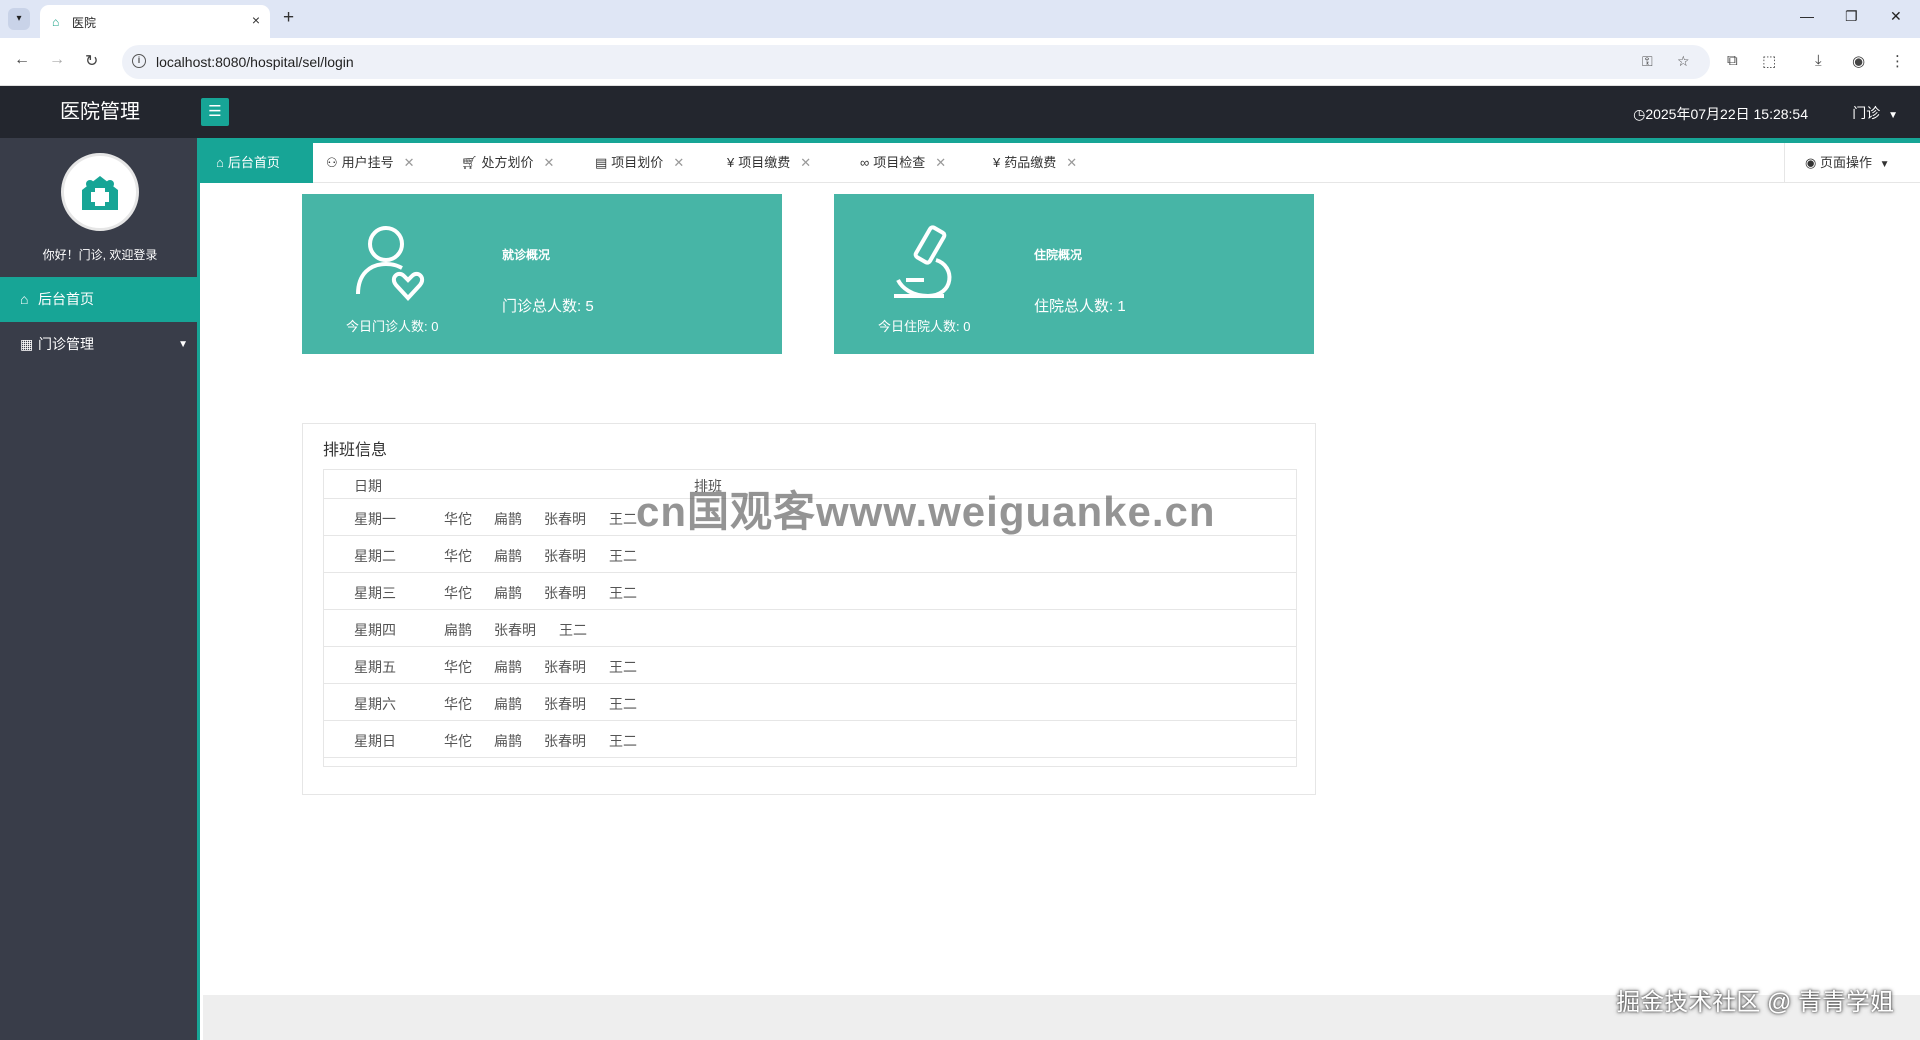 This screenshot has height=1040, width=1920. Describe the element at coordinates (810, 702) in the screenshot. I see `table-row: 星期六 华佗 扁鹊 张春明 王二` at that location.